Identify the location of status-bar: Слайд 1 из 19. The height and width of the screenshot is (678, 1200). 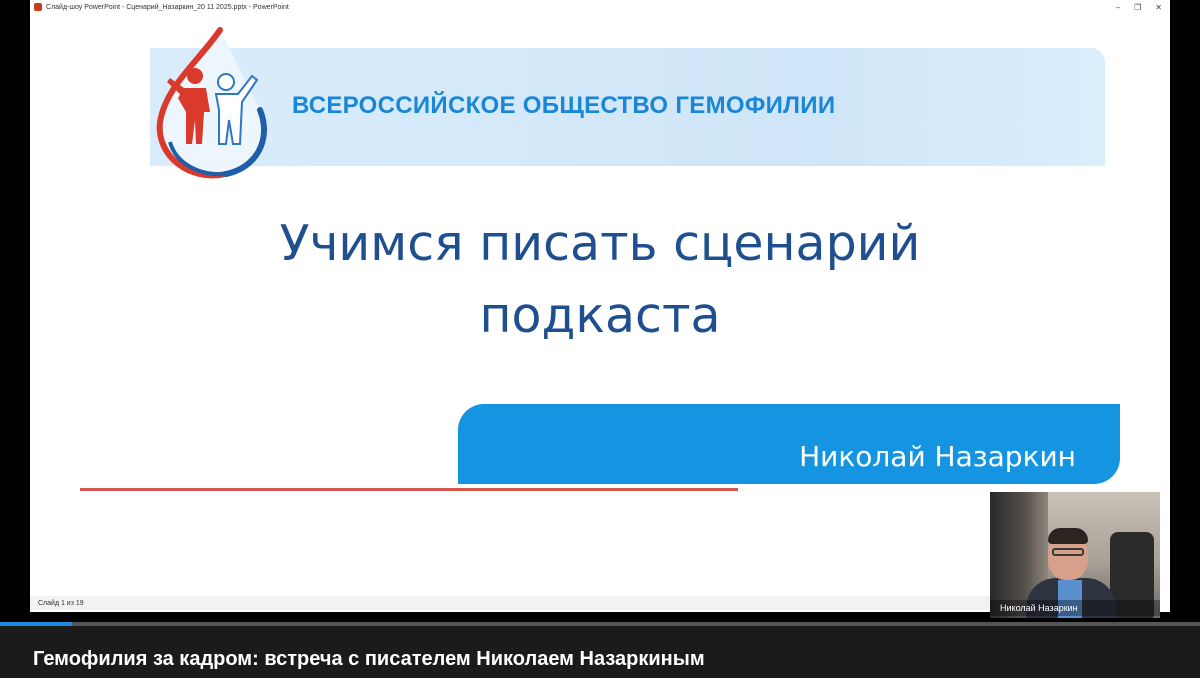
(510, 603).